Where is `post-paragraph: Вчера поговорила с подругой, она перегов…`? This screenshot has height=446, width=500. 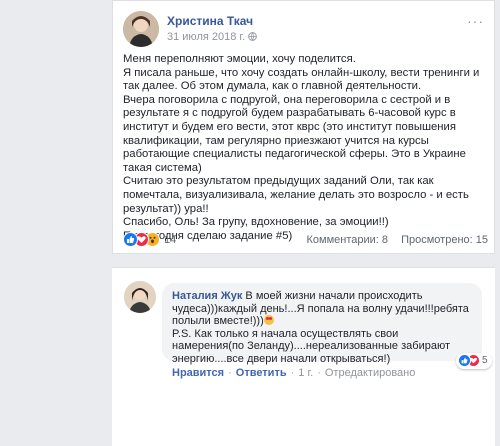
post-paragraph: Вчера поговорила с подругой, она перегов… is located at coordinates (294, 133).